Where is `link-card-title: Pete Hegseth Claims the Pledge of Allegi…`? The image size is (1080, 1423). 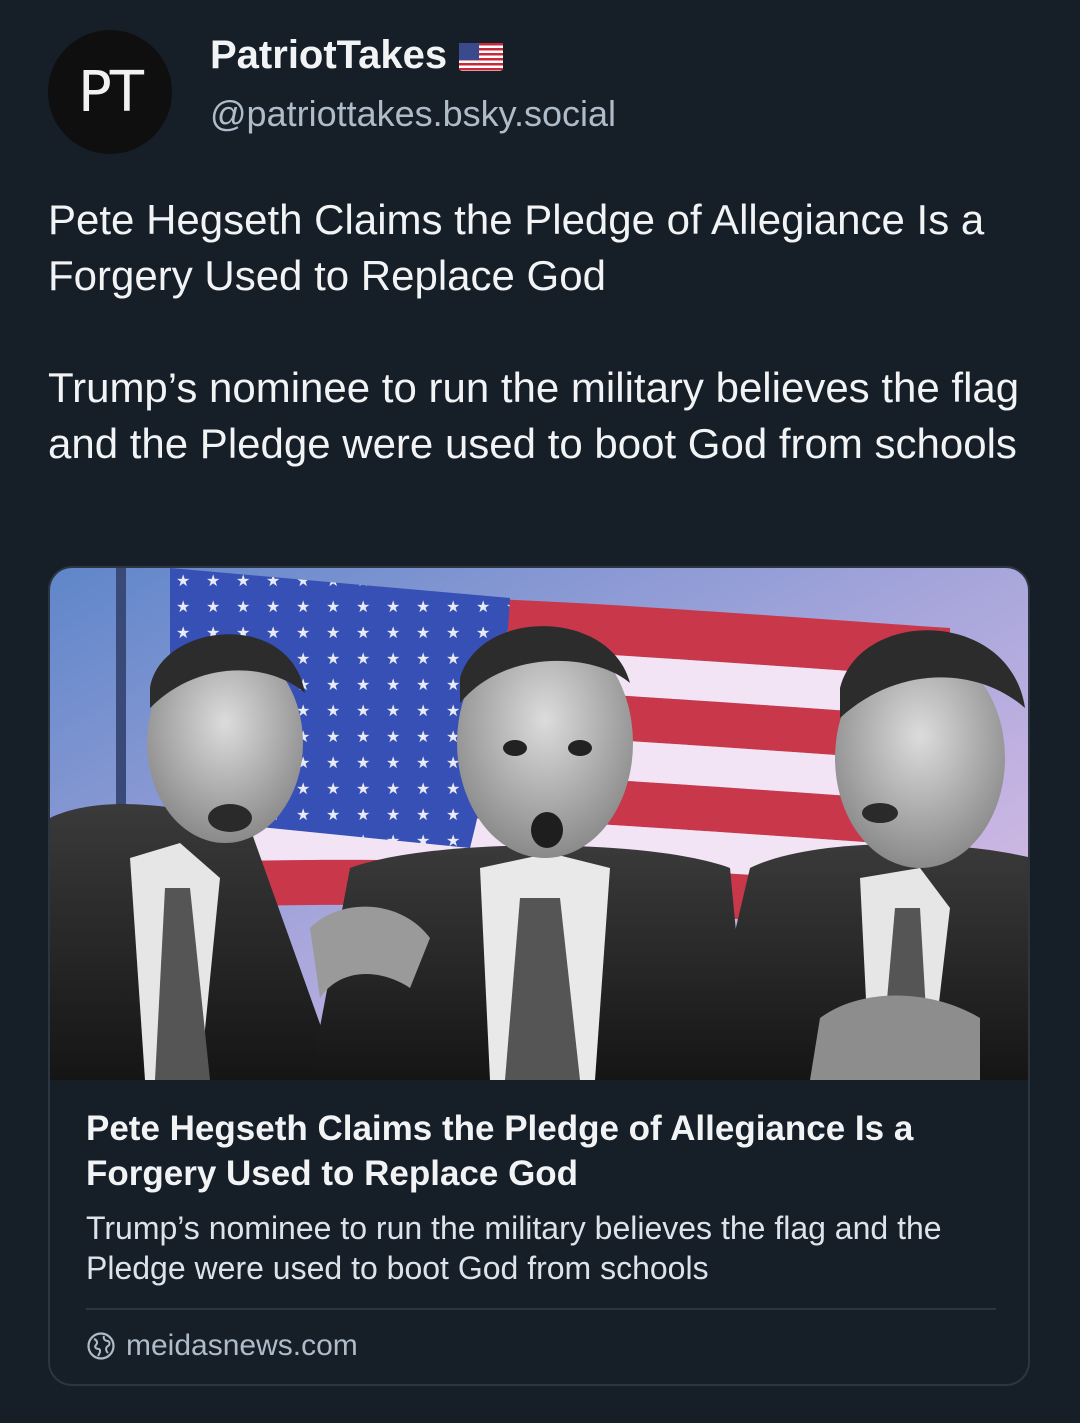
link-card-title: Pete Hegseth Claims the Pledge of Allegi… is located at coordinates (536, 1151).